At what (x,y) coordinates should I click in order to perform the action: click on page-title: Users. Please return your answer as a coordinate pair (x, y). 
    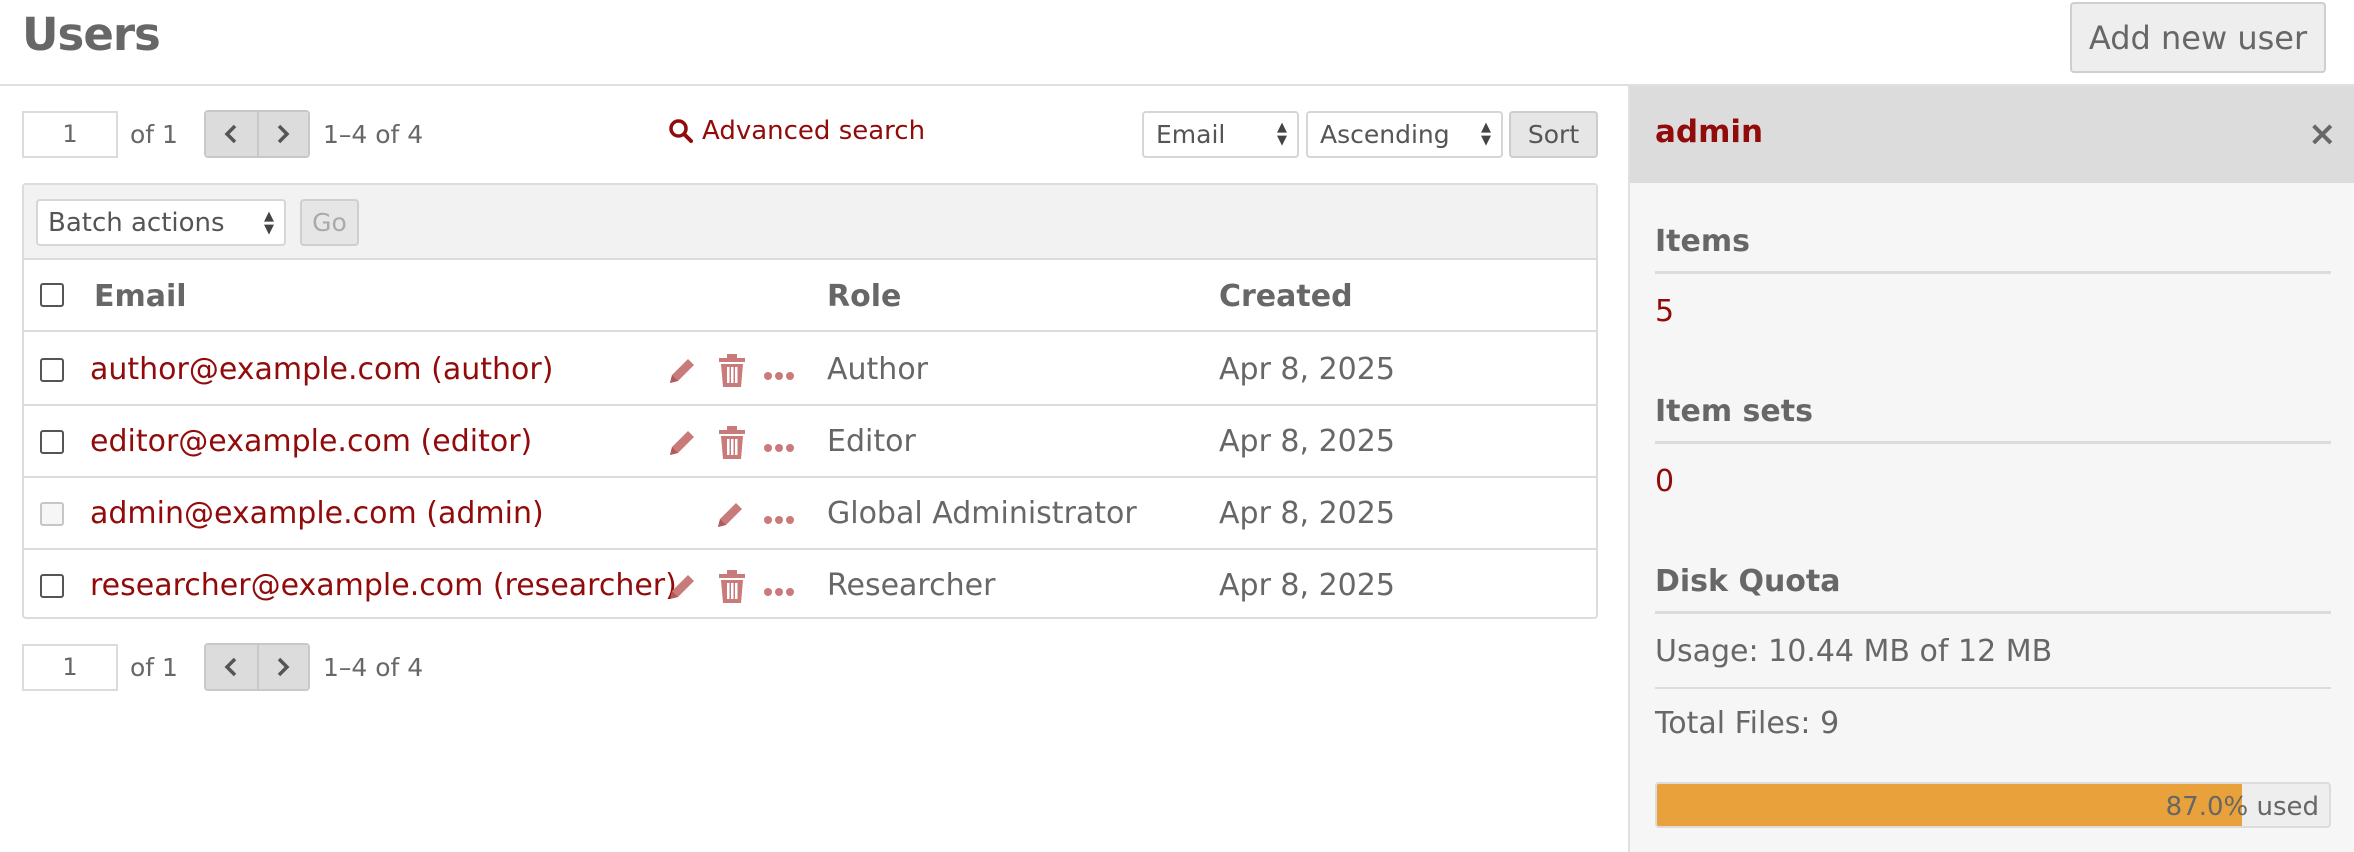
    Looking at the image, I should click on (91, 34).